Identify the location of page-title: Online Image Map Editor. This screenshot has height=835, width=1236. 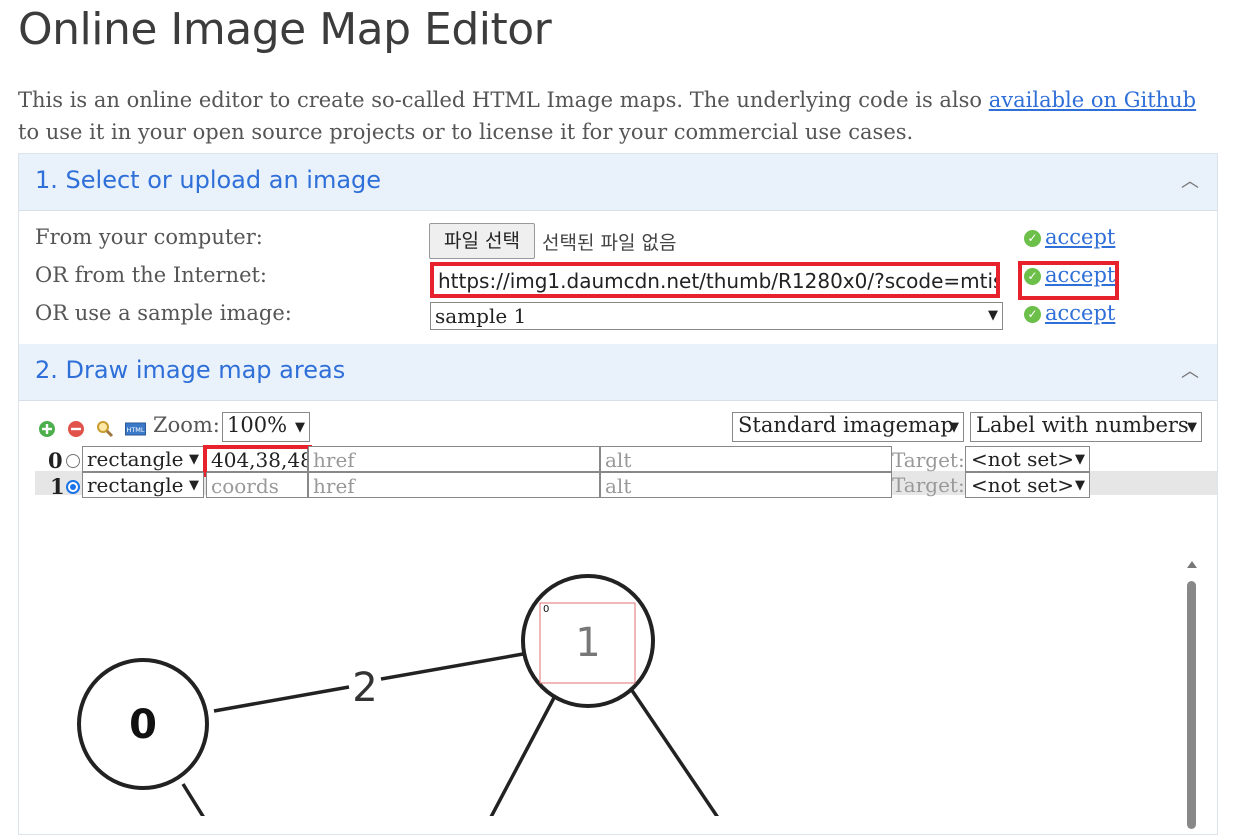
(285, 29).